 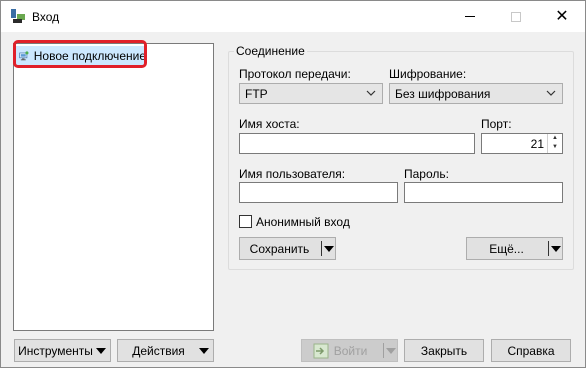 What do you see at coordinates (311, 93) in the screenshot?
I see `protocol-select: FTP` at bounding box center [311, 93].